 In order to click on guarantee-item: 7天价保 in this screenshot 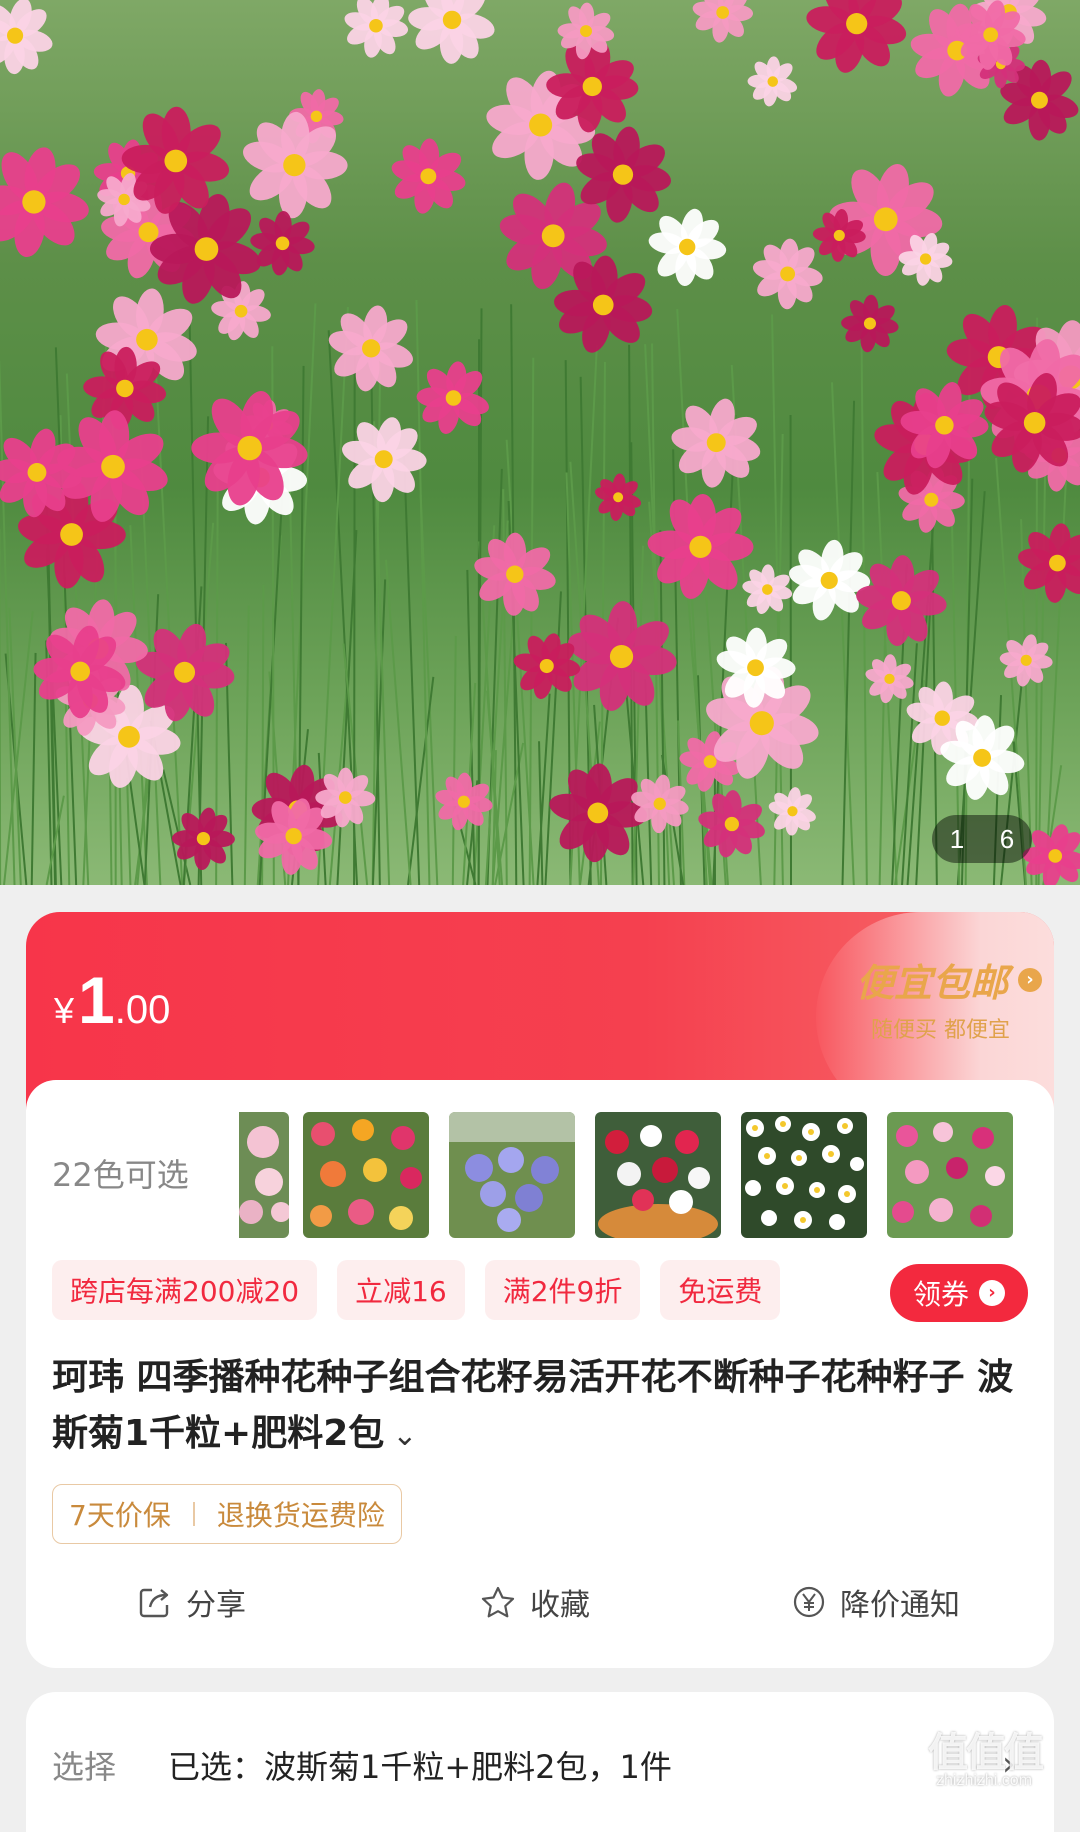, I will do `click(120, 1514)`.